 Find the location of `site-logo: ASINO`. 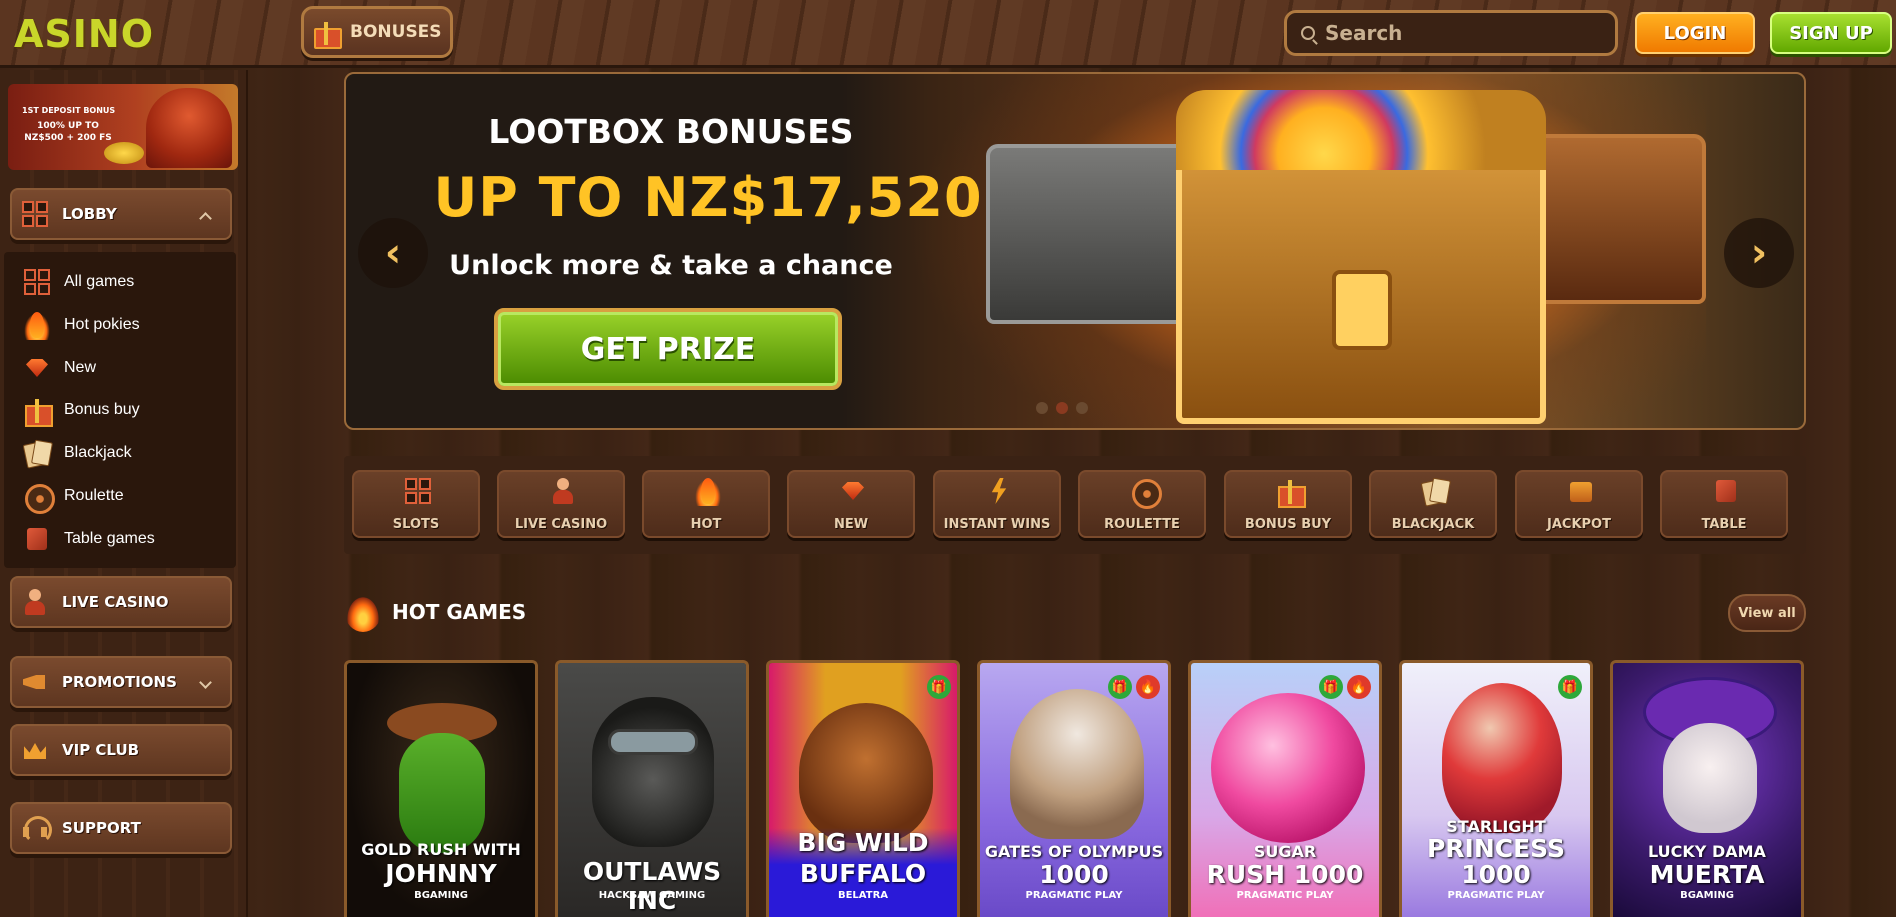

site-logo: ASINO is located at coordinates (84, 34).